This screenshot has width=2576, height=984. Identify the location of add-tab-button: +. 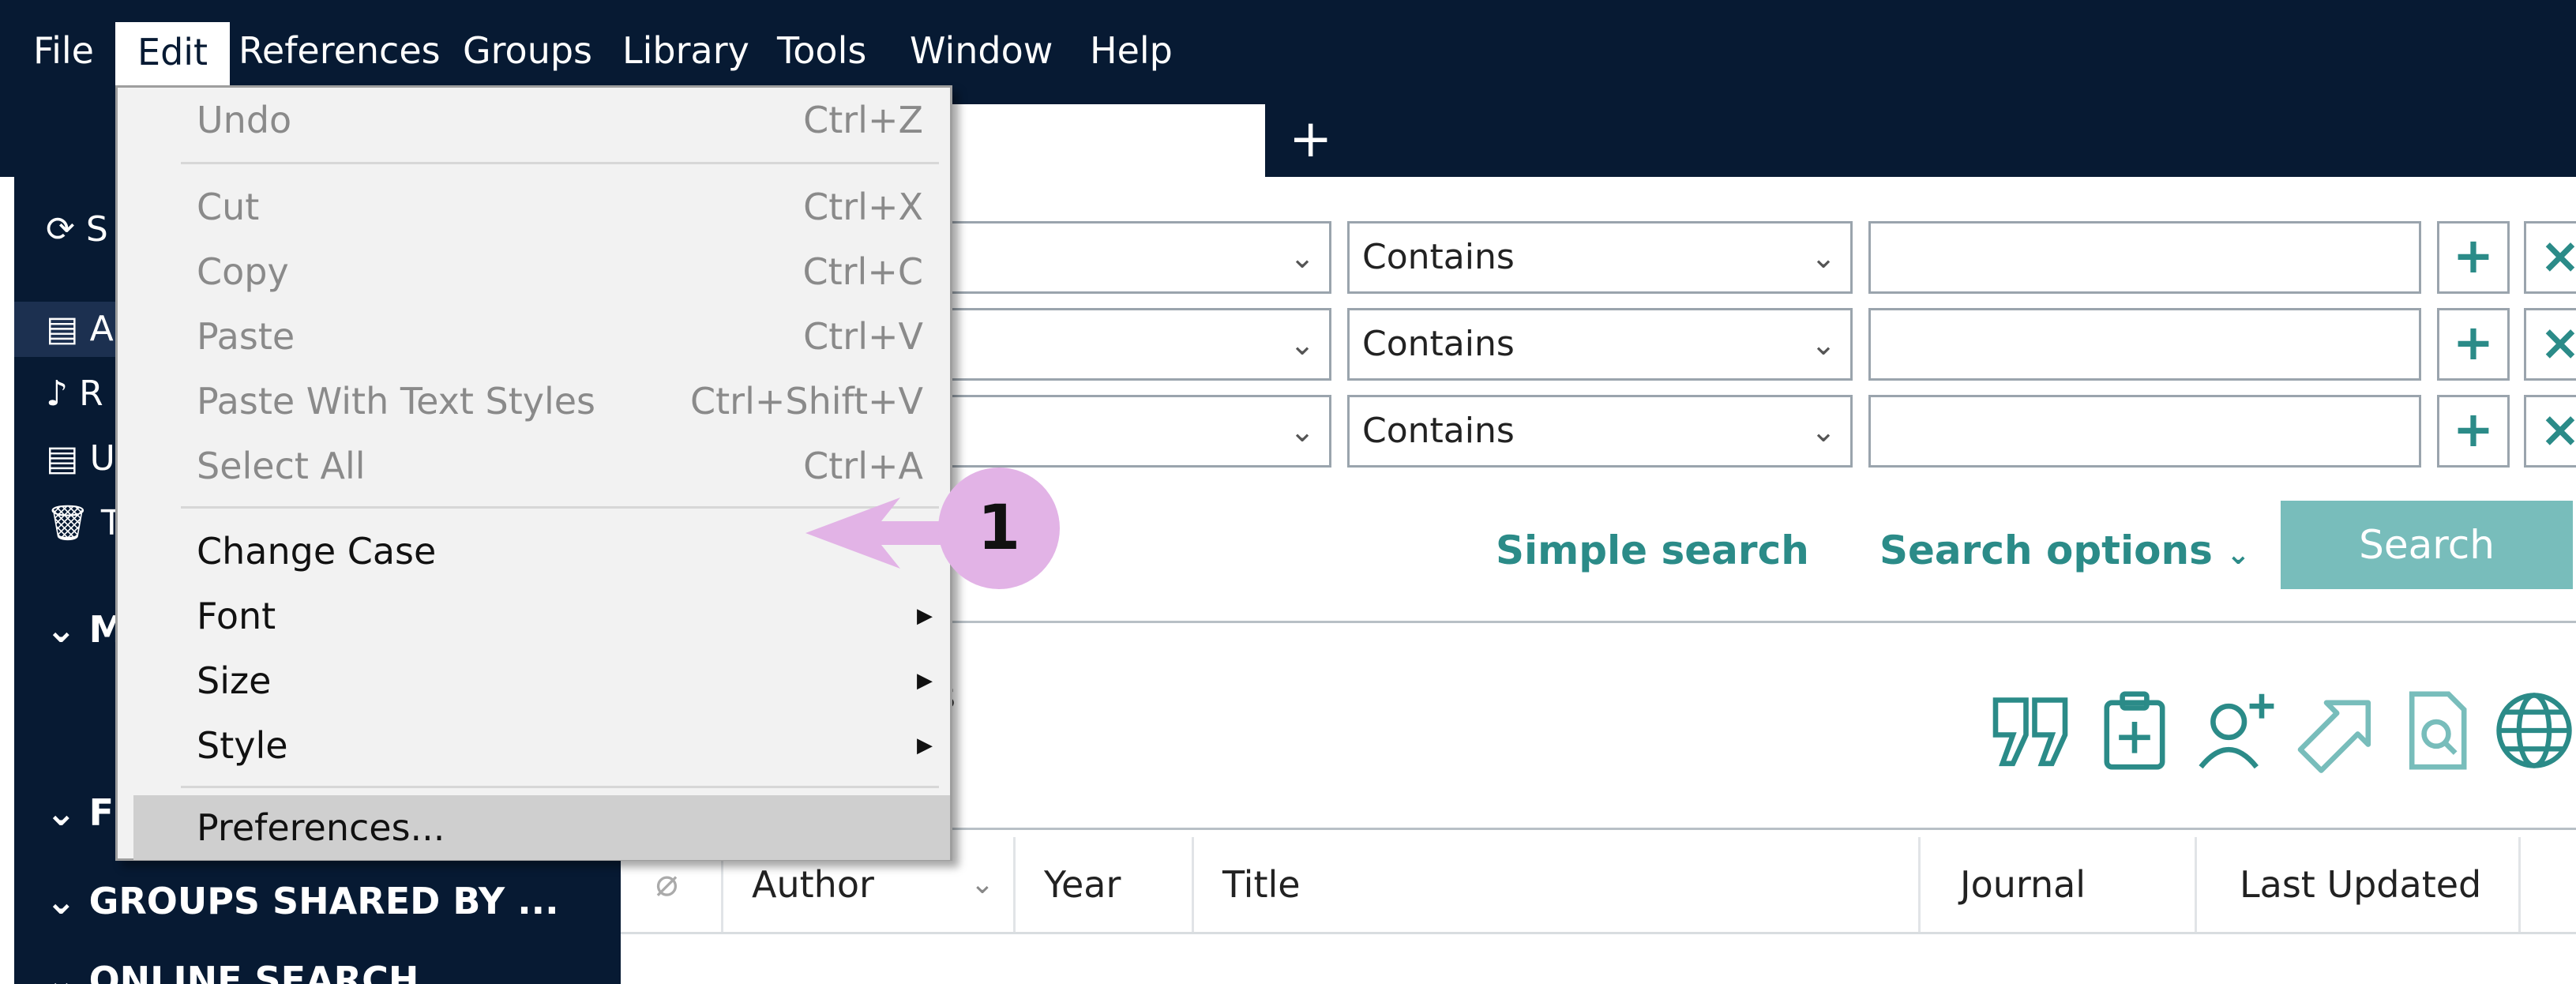
(1310, 139).